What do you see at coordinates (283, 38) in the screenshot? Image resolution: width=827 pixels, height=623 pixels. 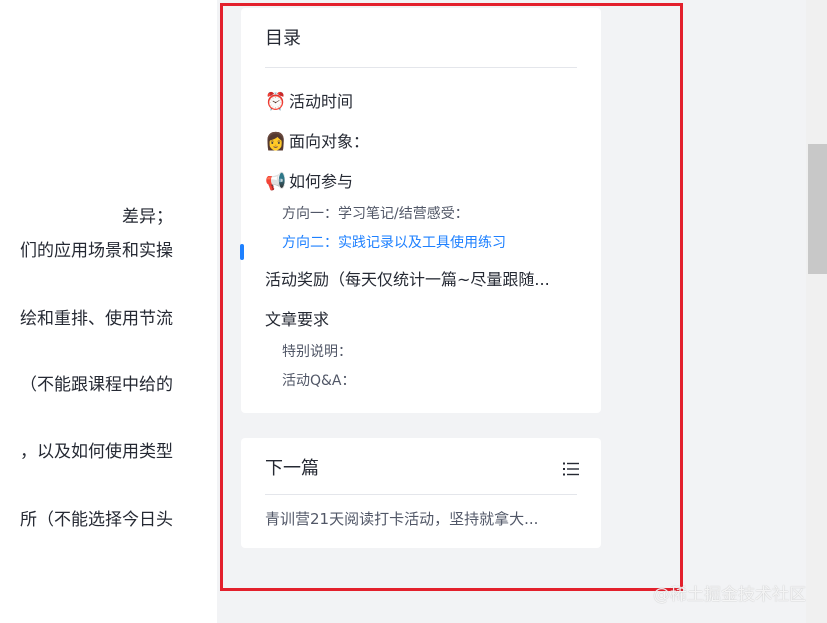 I see `toc-title: 目录` at bounding box center [283, 38].